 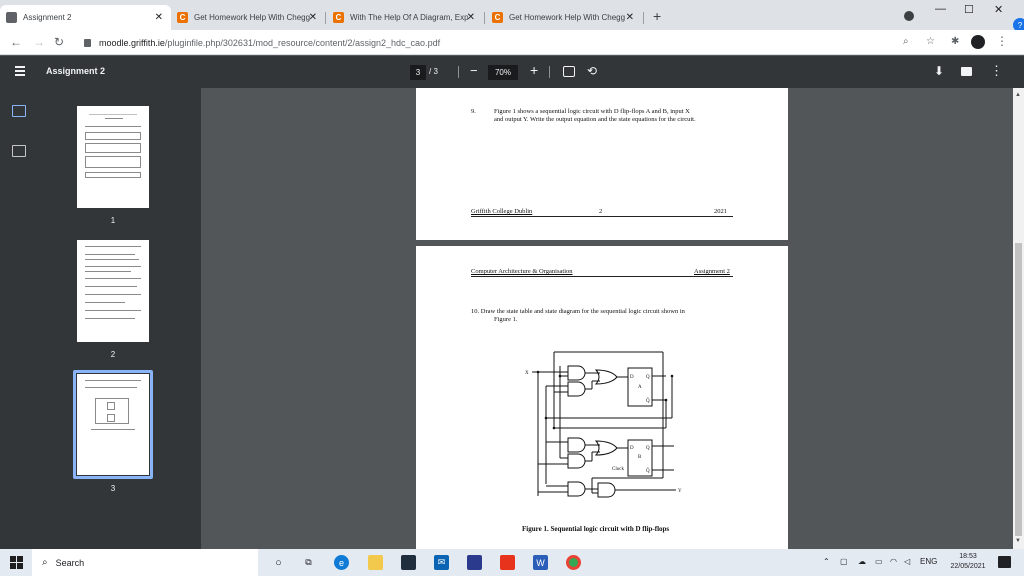 What do you see at coordinates (341, 562) in the screenshot?
I see `edge-icon: e` at bounding box center [341, 562].